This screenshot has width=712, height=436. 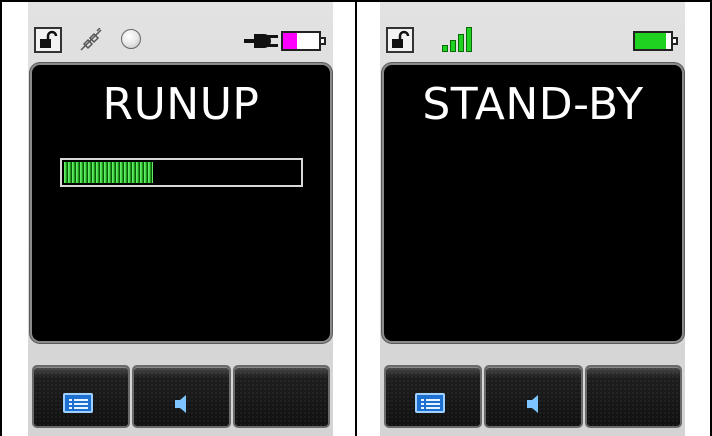 I want to click on circle-icon, so click(x=131, y=39).